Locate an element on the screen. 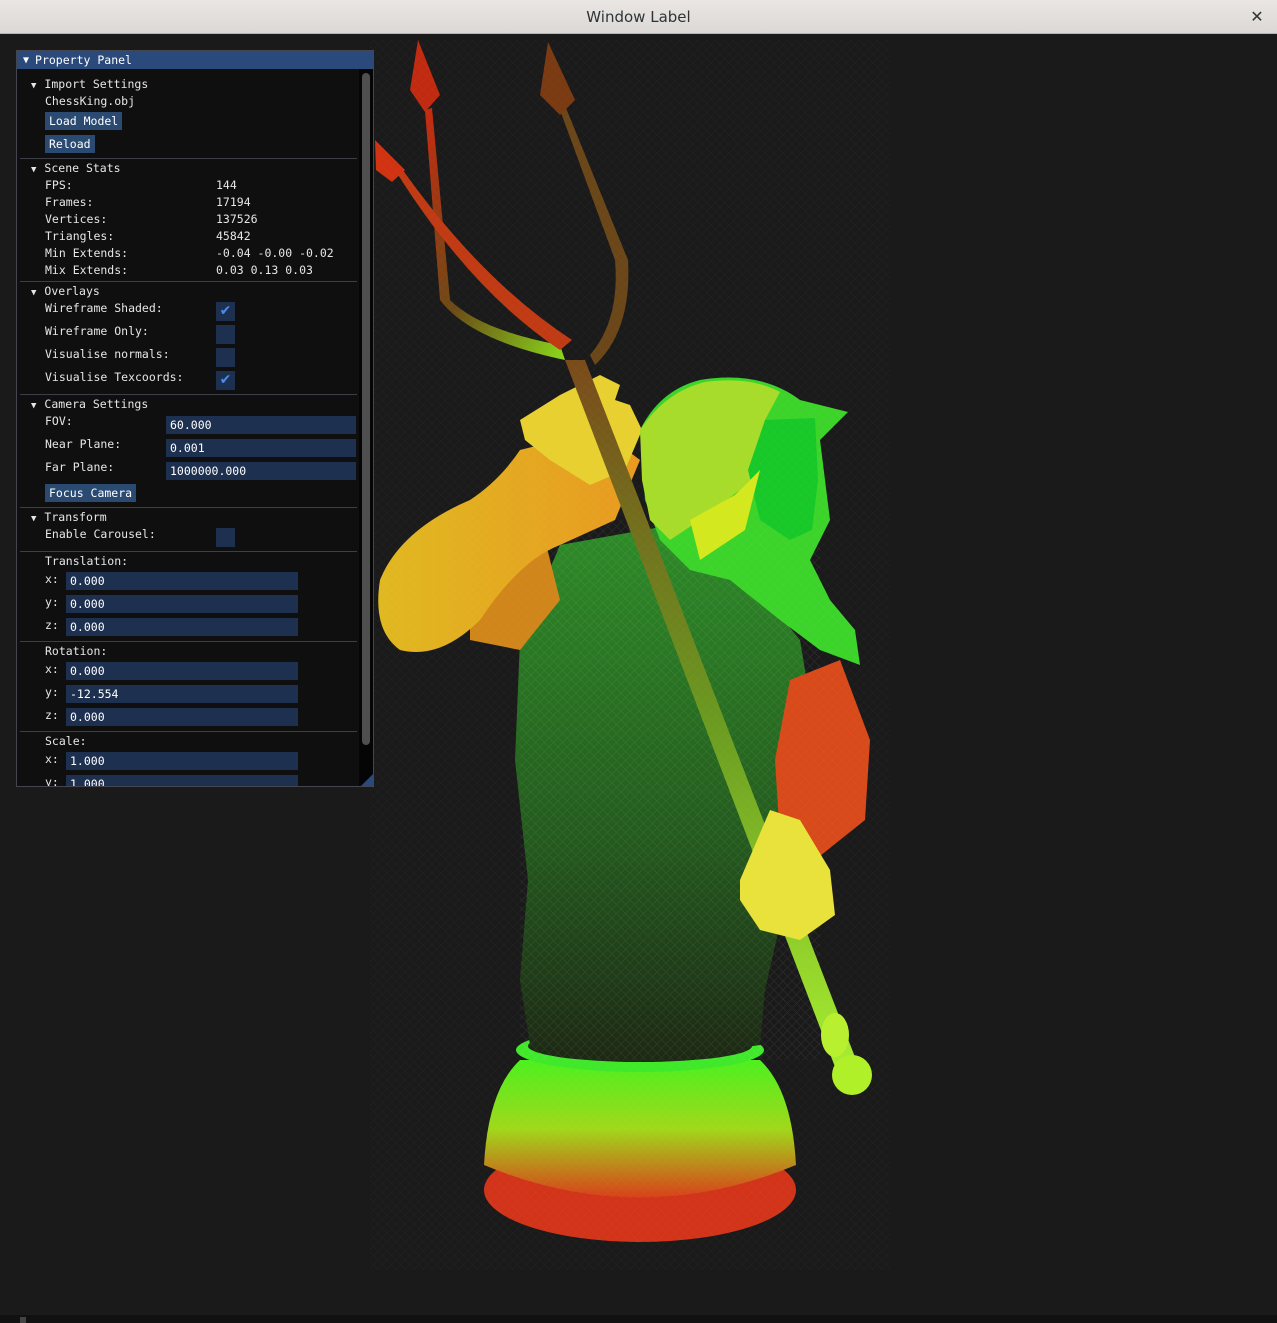  overlay-row: Wireframe Shaded: is located at coordinates (188, 308).